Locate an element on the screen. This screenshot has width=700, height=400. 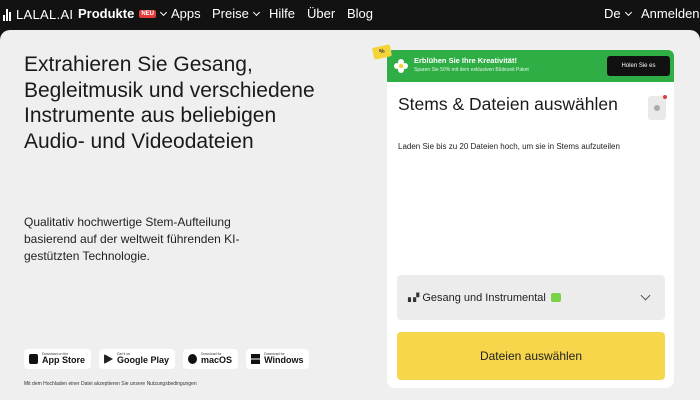
macos-icon is located at coordinates (193, 359).